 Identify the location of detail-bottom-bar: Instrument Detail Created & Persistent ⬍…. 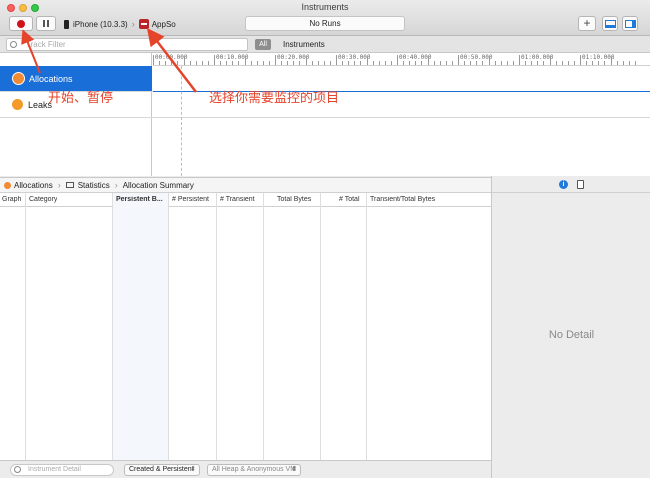
(245, 469).